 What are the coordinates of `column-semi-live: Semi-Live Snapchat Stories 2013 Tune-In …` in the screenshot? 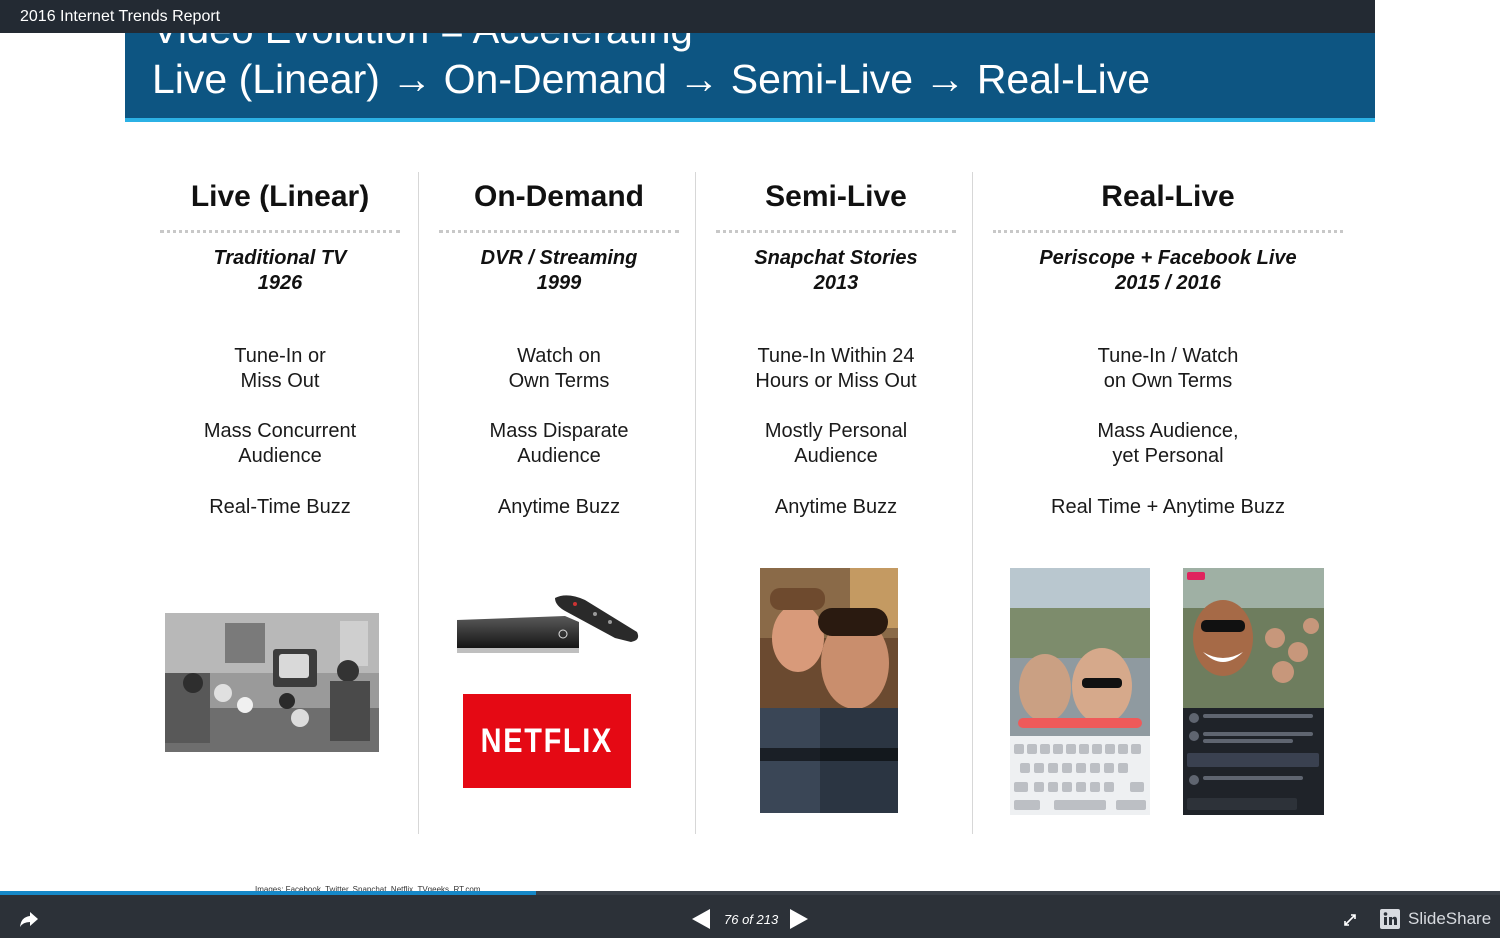 It's located at (836, 364).